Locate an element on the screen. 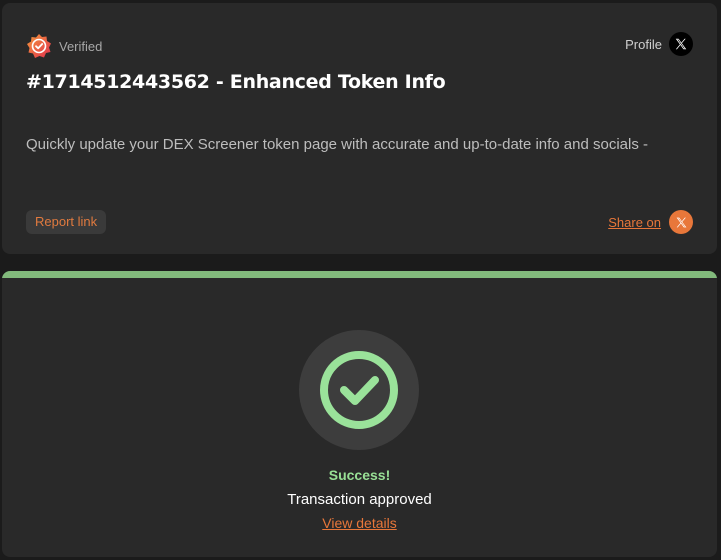  status-title: Success! is located at coordinates (359, 475).